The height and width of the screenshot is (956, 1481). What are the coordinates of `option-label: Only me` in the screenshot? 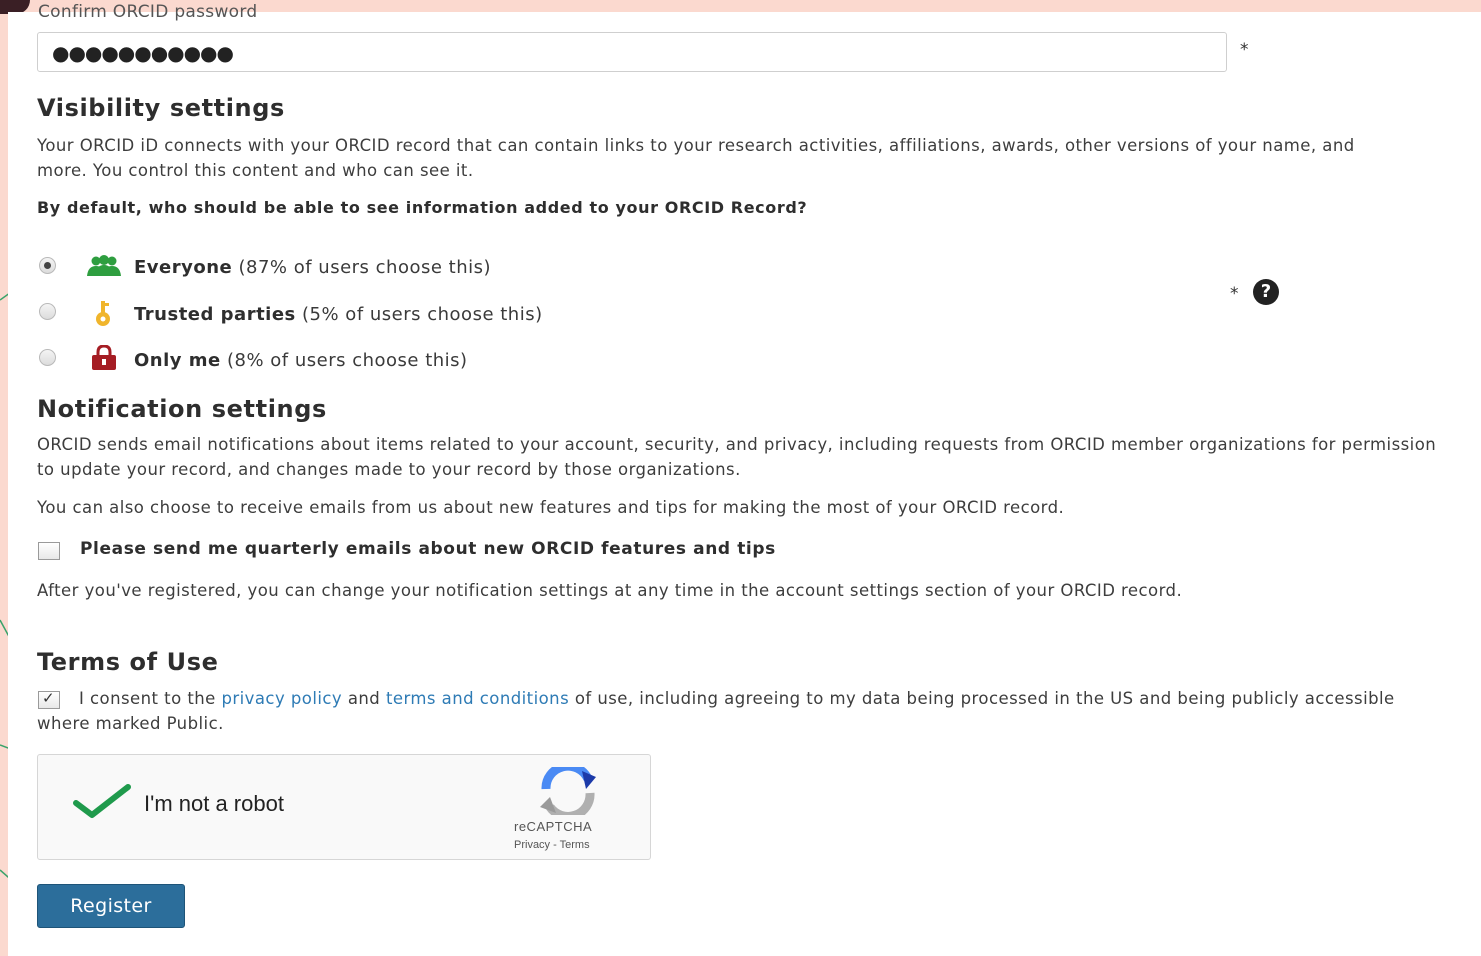 It's located at (177, 360).